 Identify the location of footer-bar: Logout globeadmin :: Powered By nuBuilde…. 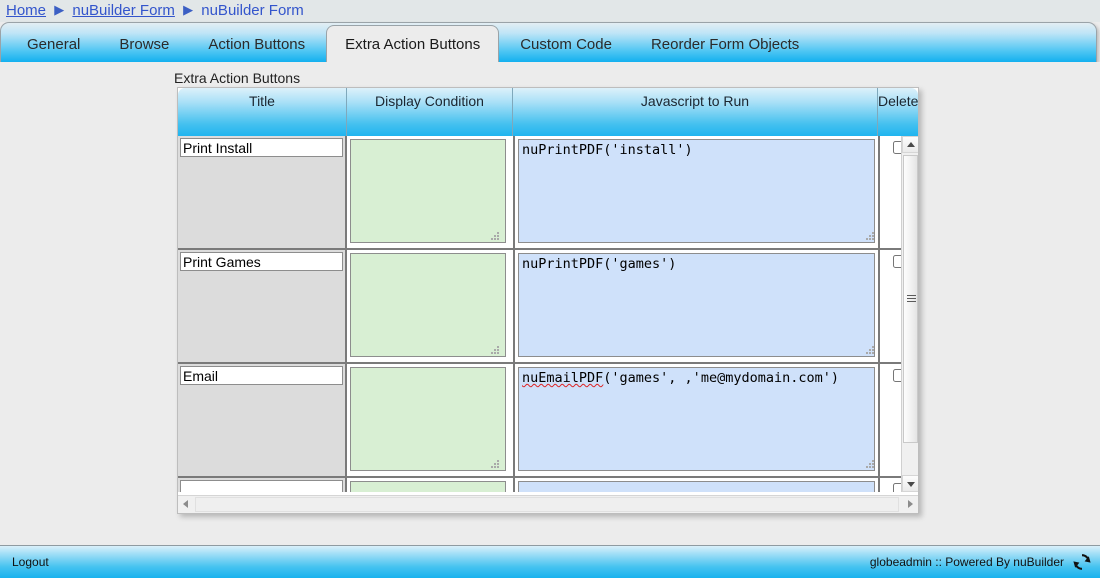
(550, 561).